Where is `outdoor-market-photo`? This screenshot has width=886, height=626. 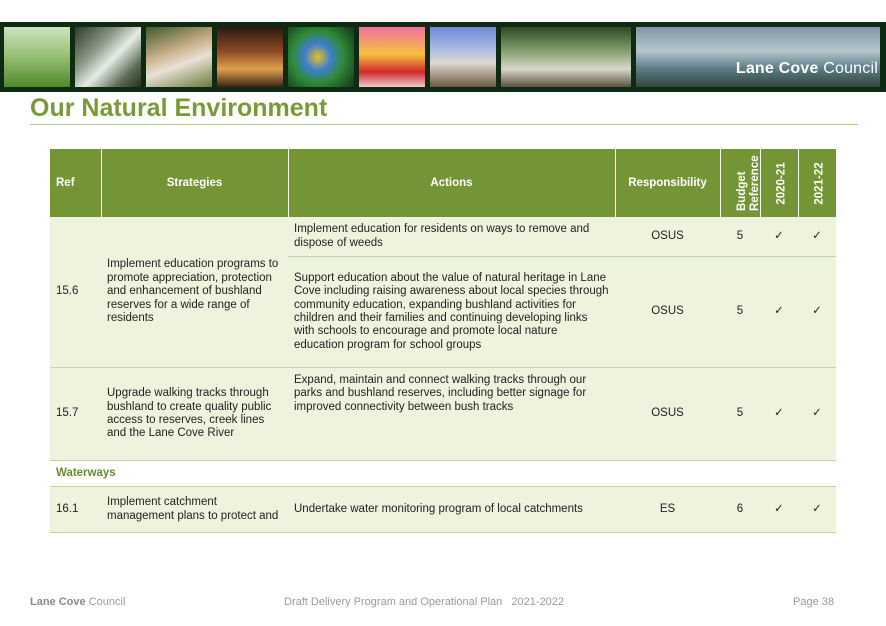 outdoor-market-photo is located at coordinates (566, 57).